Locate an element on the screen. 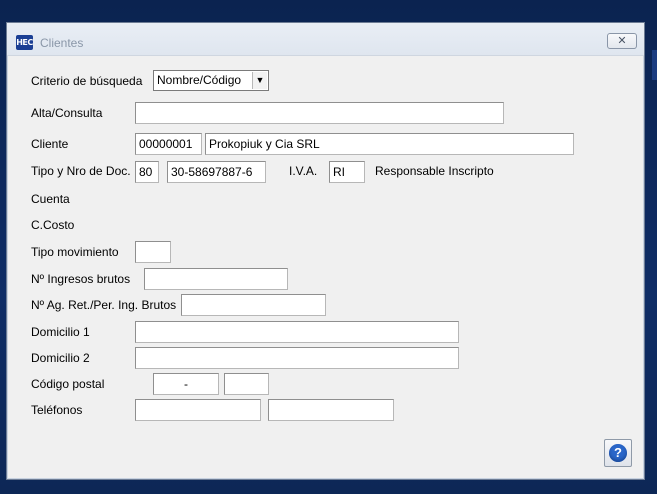  codigo-postal-extra-input is located at coordinates (246, 384).